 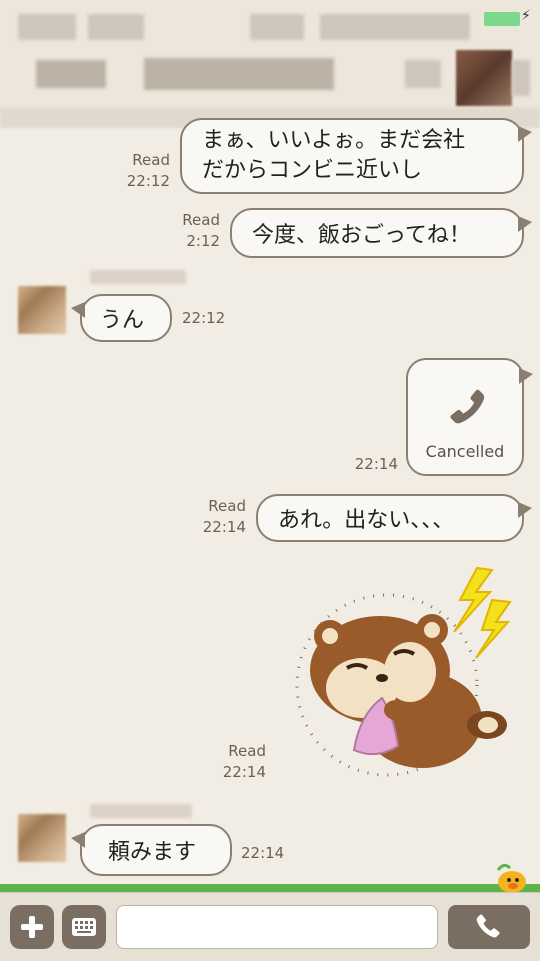 What do you see at coordinates (407, 670) in the screenshot?
I see `chipmunk-frustrated-sticker` at bounding box center [407, 670].